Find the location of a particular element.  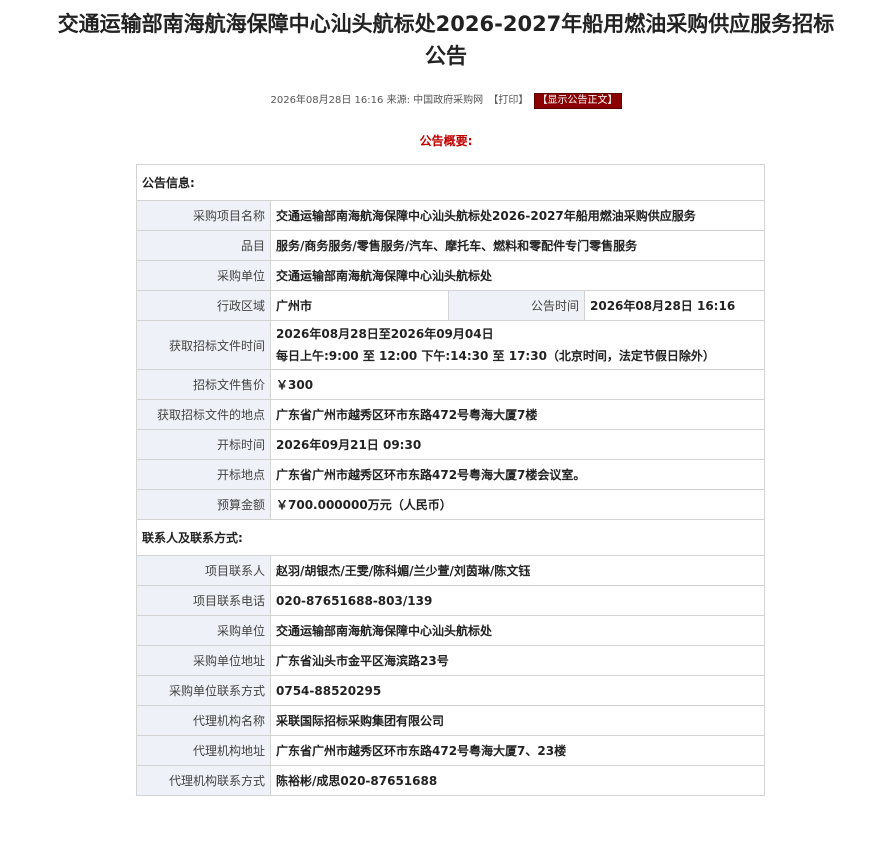

project-phone-value: 020-87651688-803/139 is located at coordinates (517, 600).